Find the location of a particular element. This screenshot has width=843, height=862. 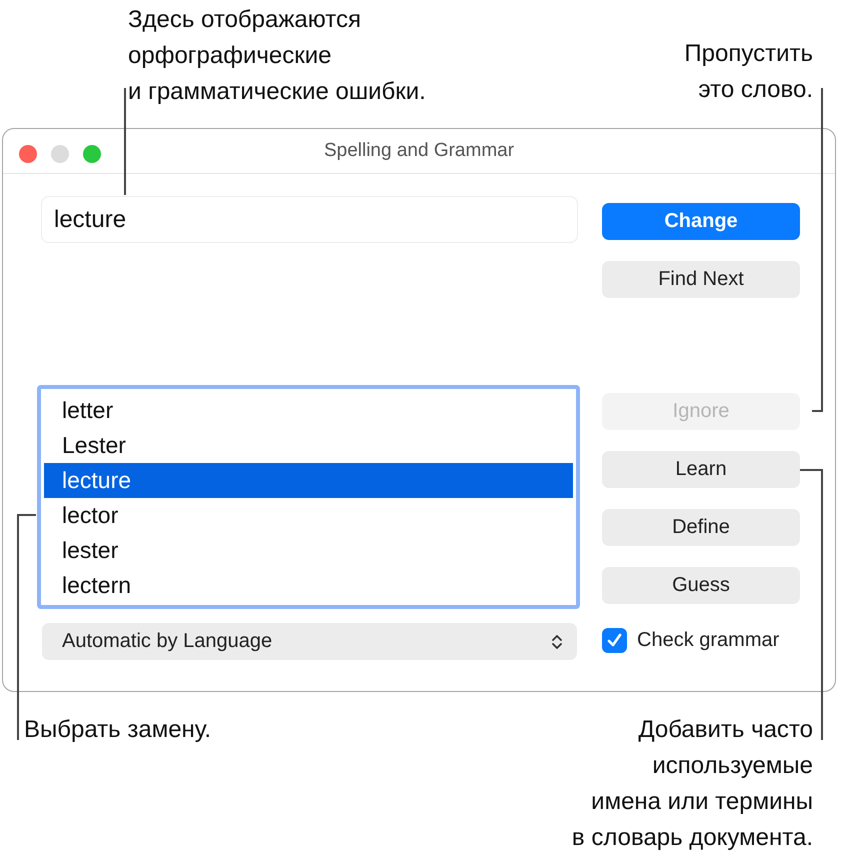

window-title: Spelling and Grammar is located at coordinates (419, 151).